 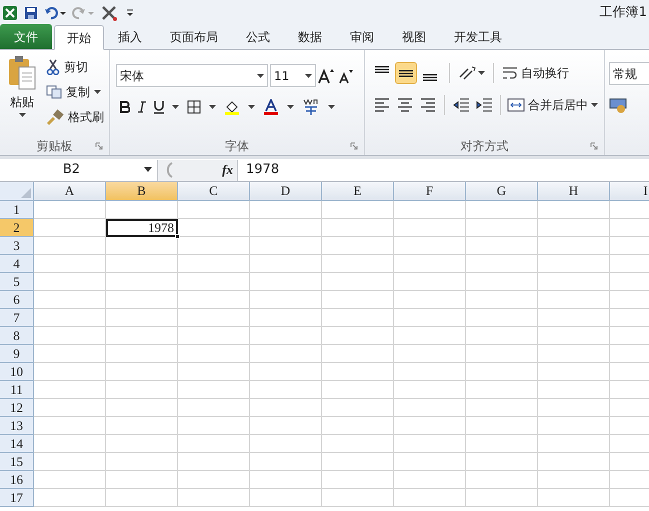 I want to click on row-header: 15, so click(x=17, y=462).